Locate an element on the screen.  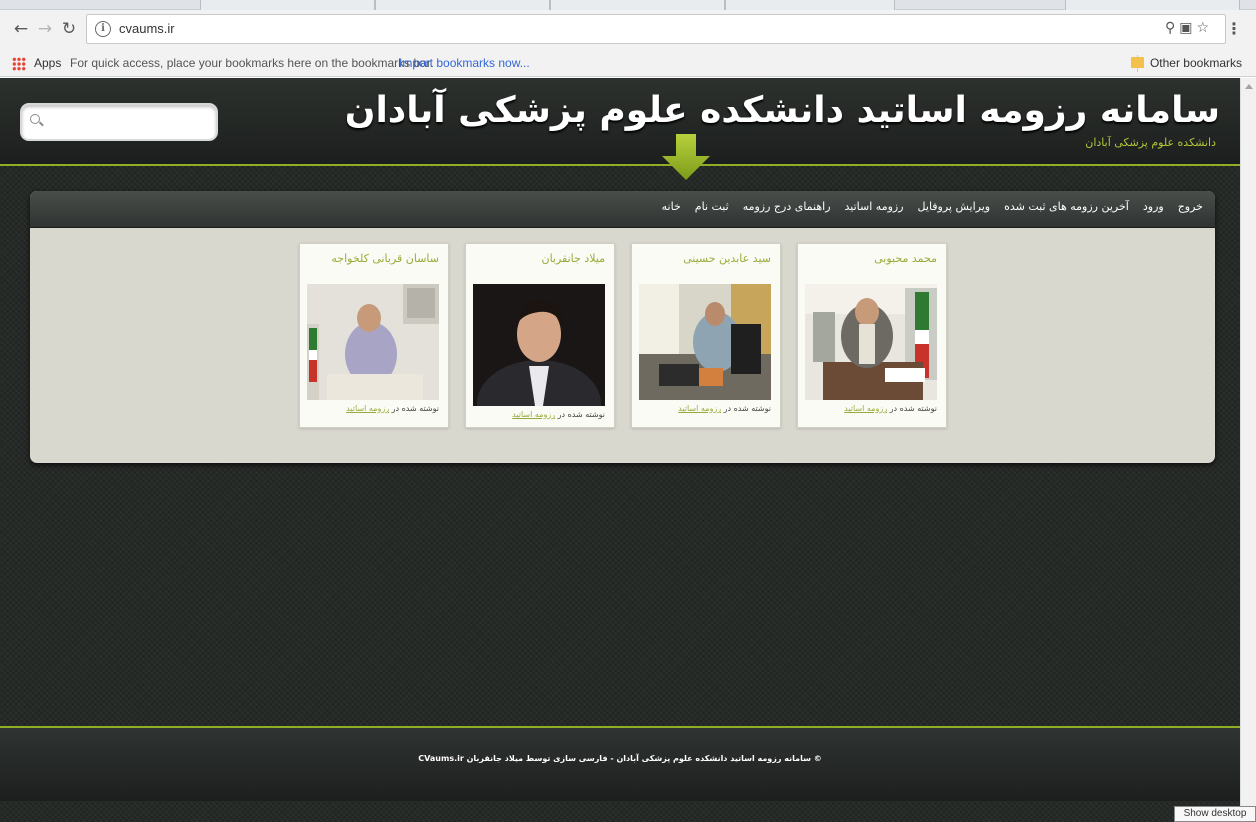
menu-kebab-icon: ⋮ is located at coordinates (1234, 28).